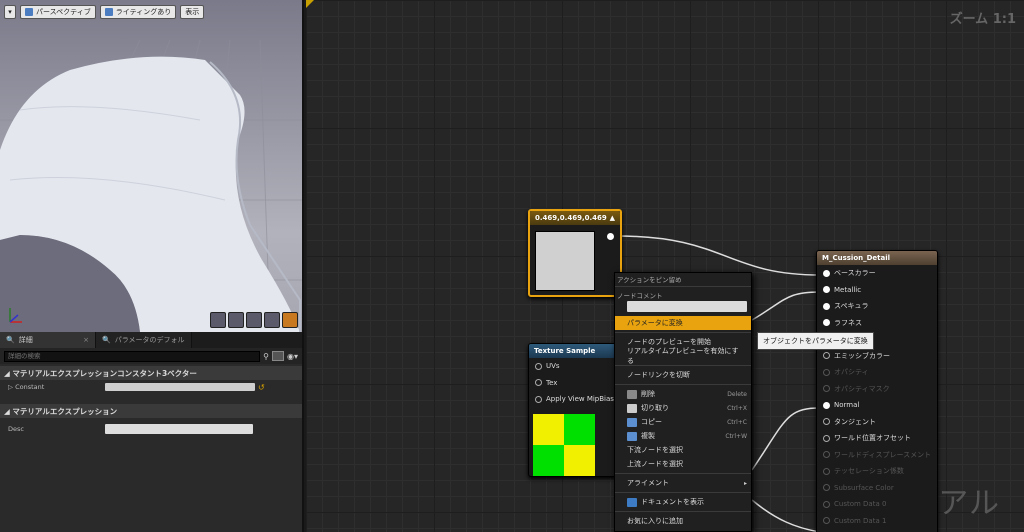 This screenshot has height=532, width=1024. I want to click on menu-item-enable-realtime-preview: リアルタイムプレビューを有効にする, so click(683, 356).